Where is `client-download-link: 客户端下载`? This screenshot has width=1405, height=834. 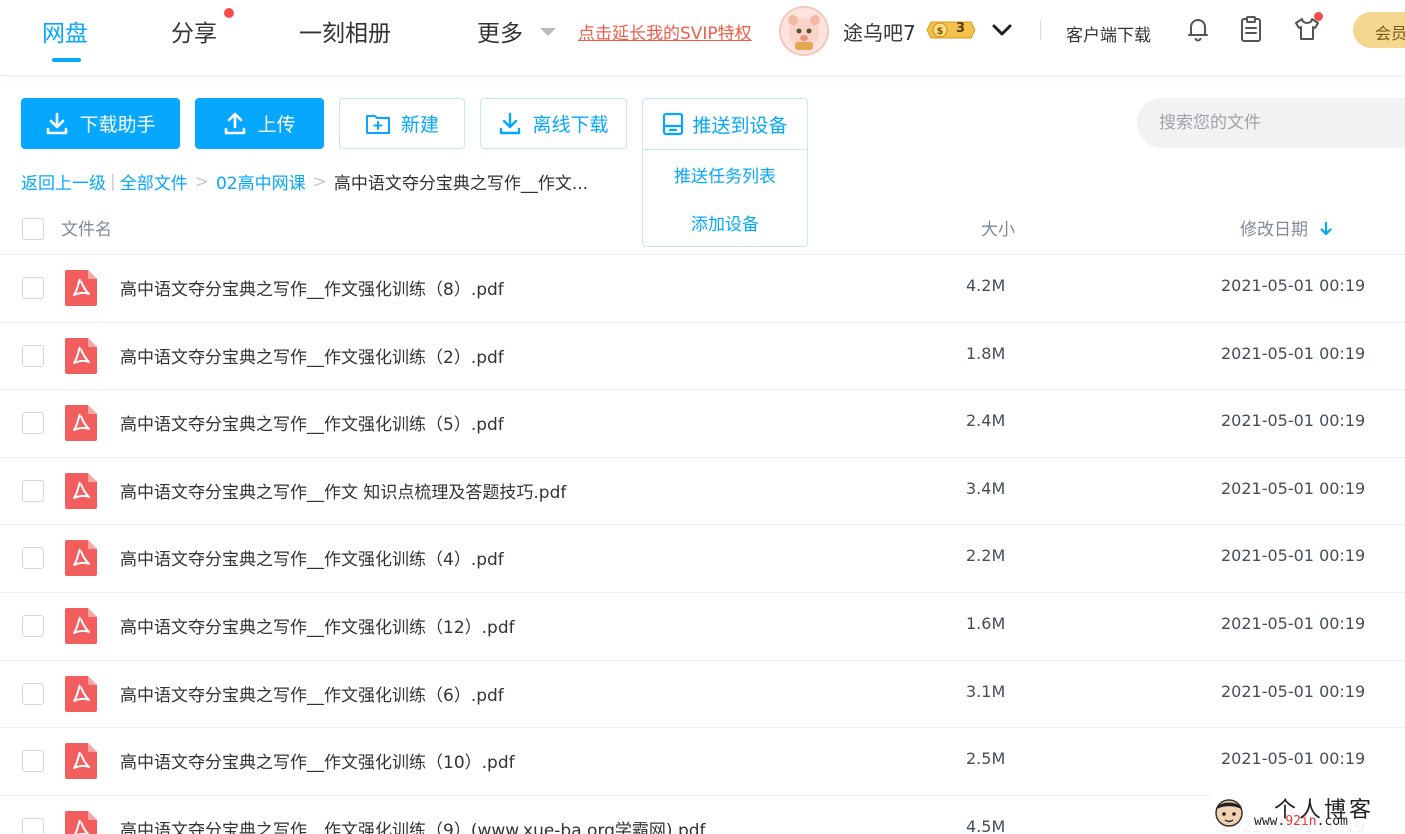 client-download-link: 客户端下载 is located at coordinates (1108, 33).